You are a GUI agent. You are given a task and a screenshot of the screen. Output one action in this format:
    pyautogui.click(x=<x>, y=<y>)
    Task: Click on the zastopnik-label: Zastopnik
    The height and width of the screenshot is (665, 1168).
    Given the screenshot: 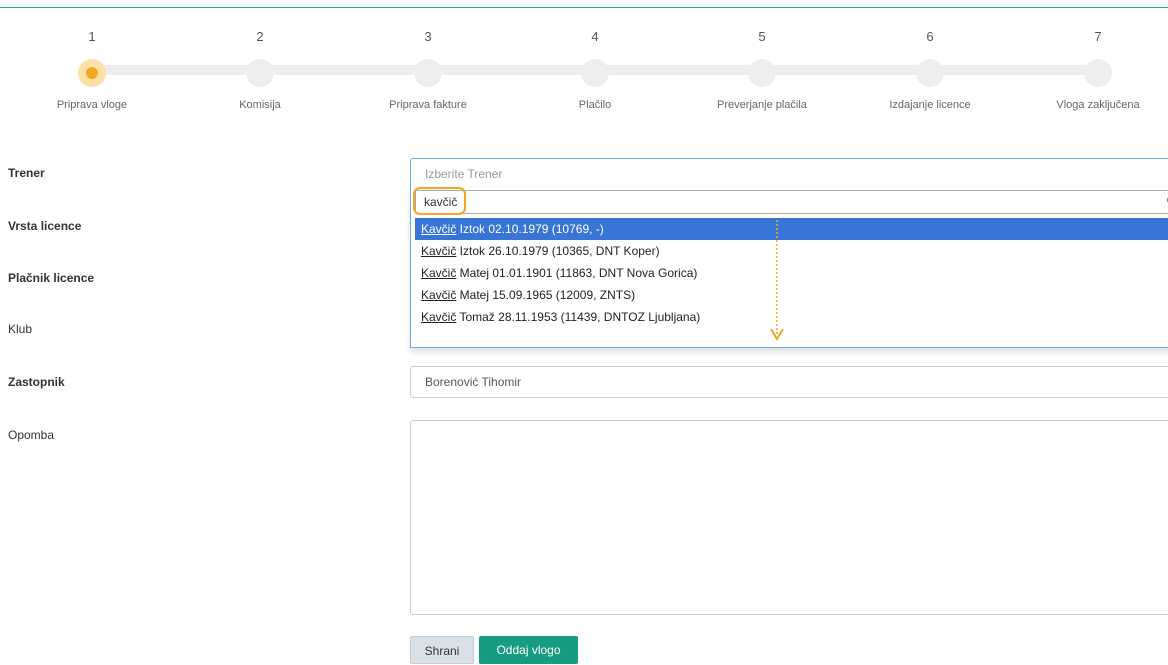 What is the action you would take?
    pyautogui.click(x=36, y=382)
    